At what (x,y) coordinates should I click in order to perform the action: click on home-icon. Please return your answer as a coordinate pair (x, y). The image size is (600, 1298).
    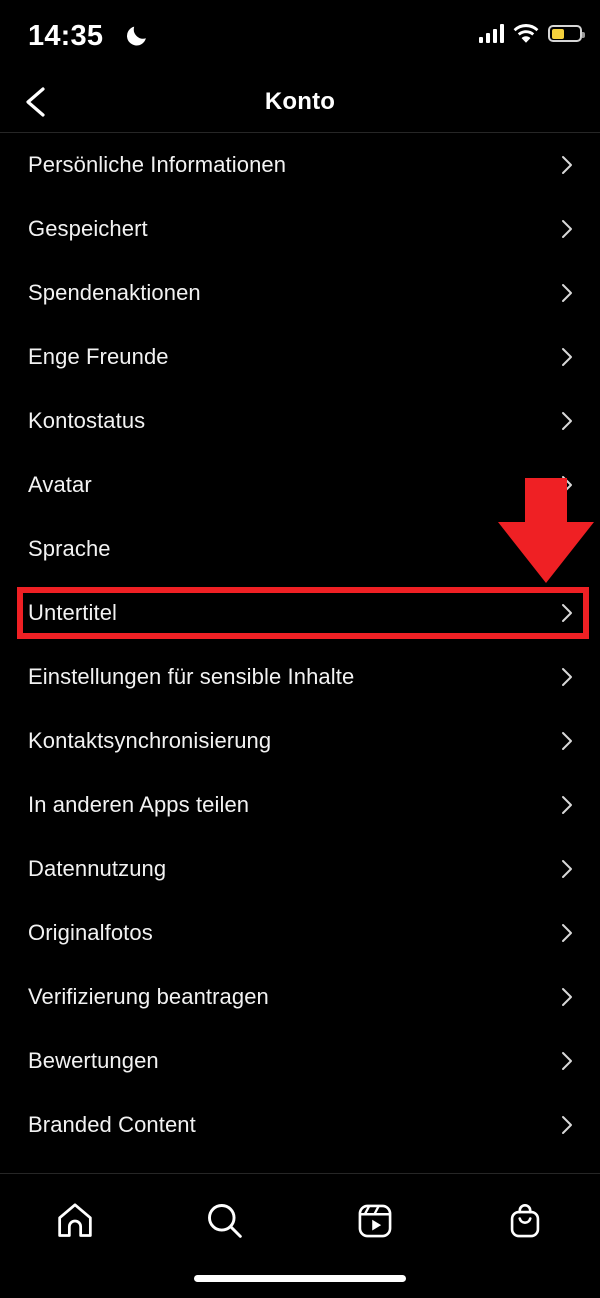
    Looking at the image, I should click on (75, 1220).